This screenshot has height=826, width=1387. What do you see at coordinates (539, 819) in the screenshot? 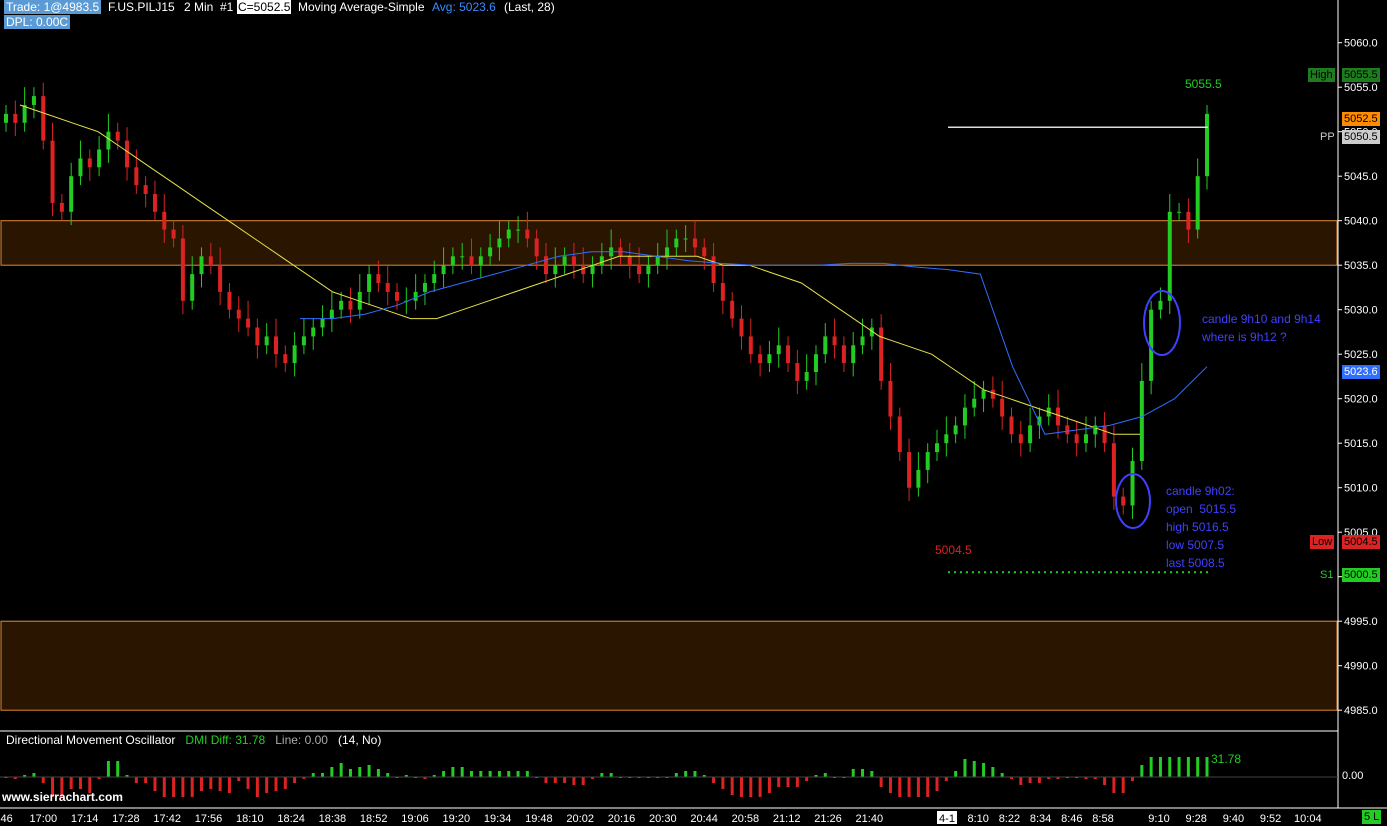
I see `x-tick-label-13: 19:48` at bounding box center [539, 819].